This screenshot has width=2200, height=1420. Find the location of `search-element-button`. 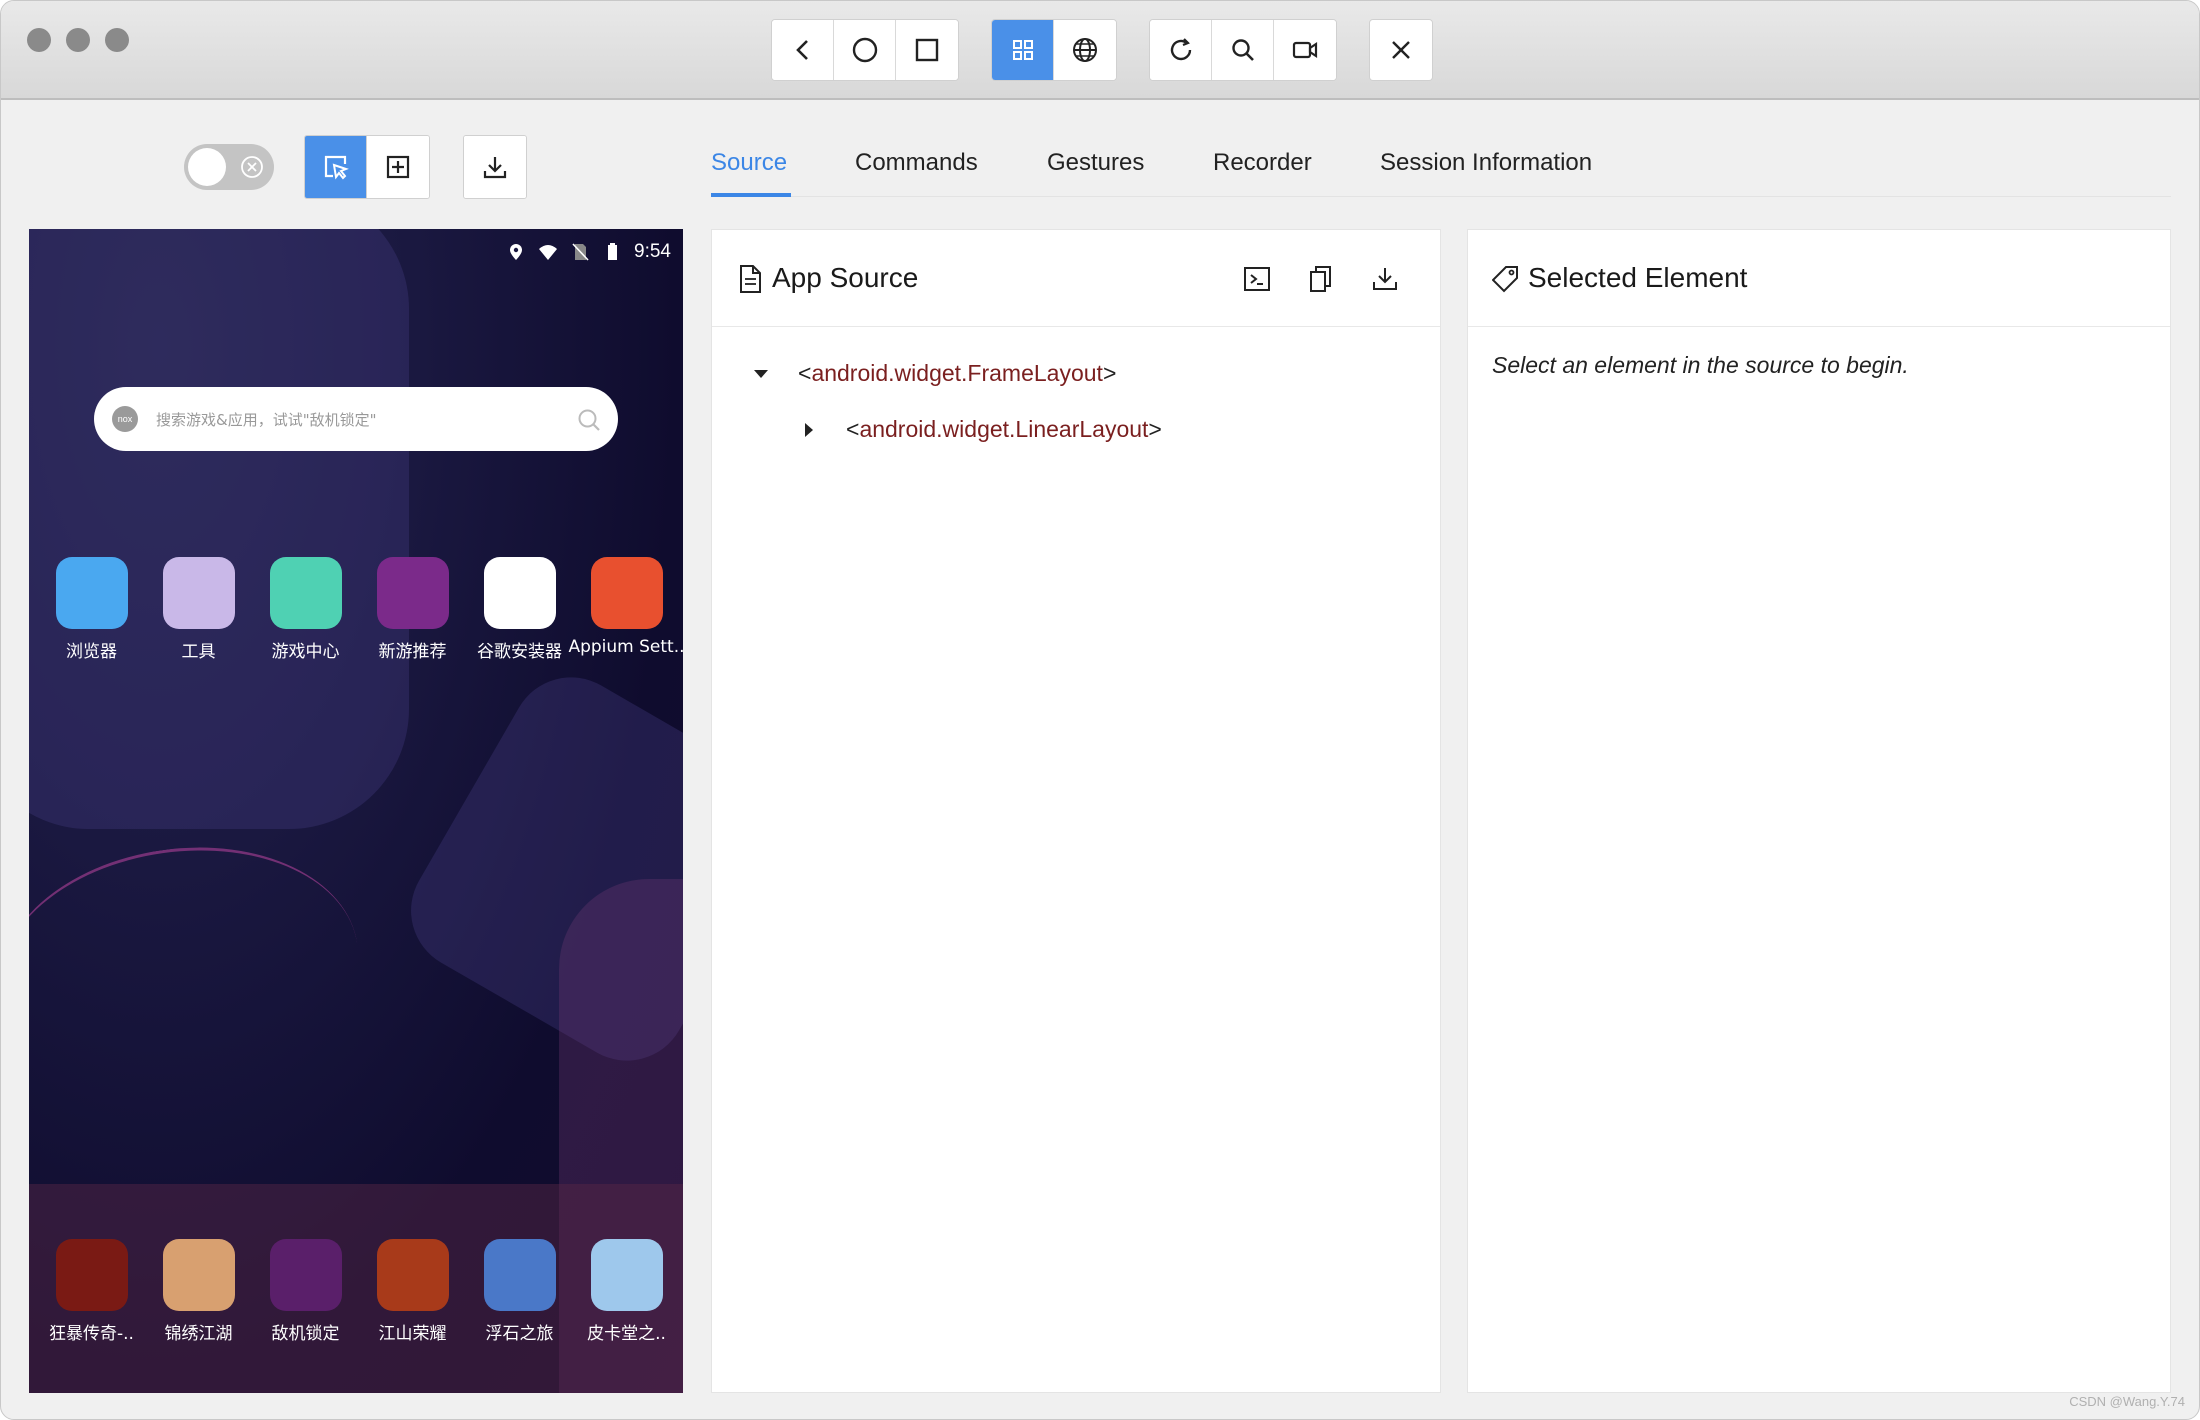

search-element-button is located at coordinates (1243, 50).